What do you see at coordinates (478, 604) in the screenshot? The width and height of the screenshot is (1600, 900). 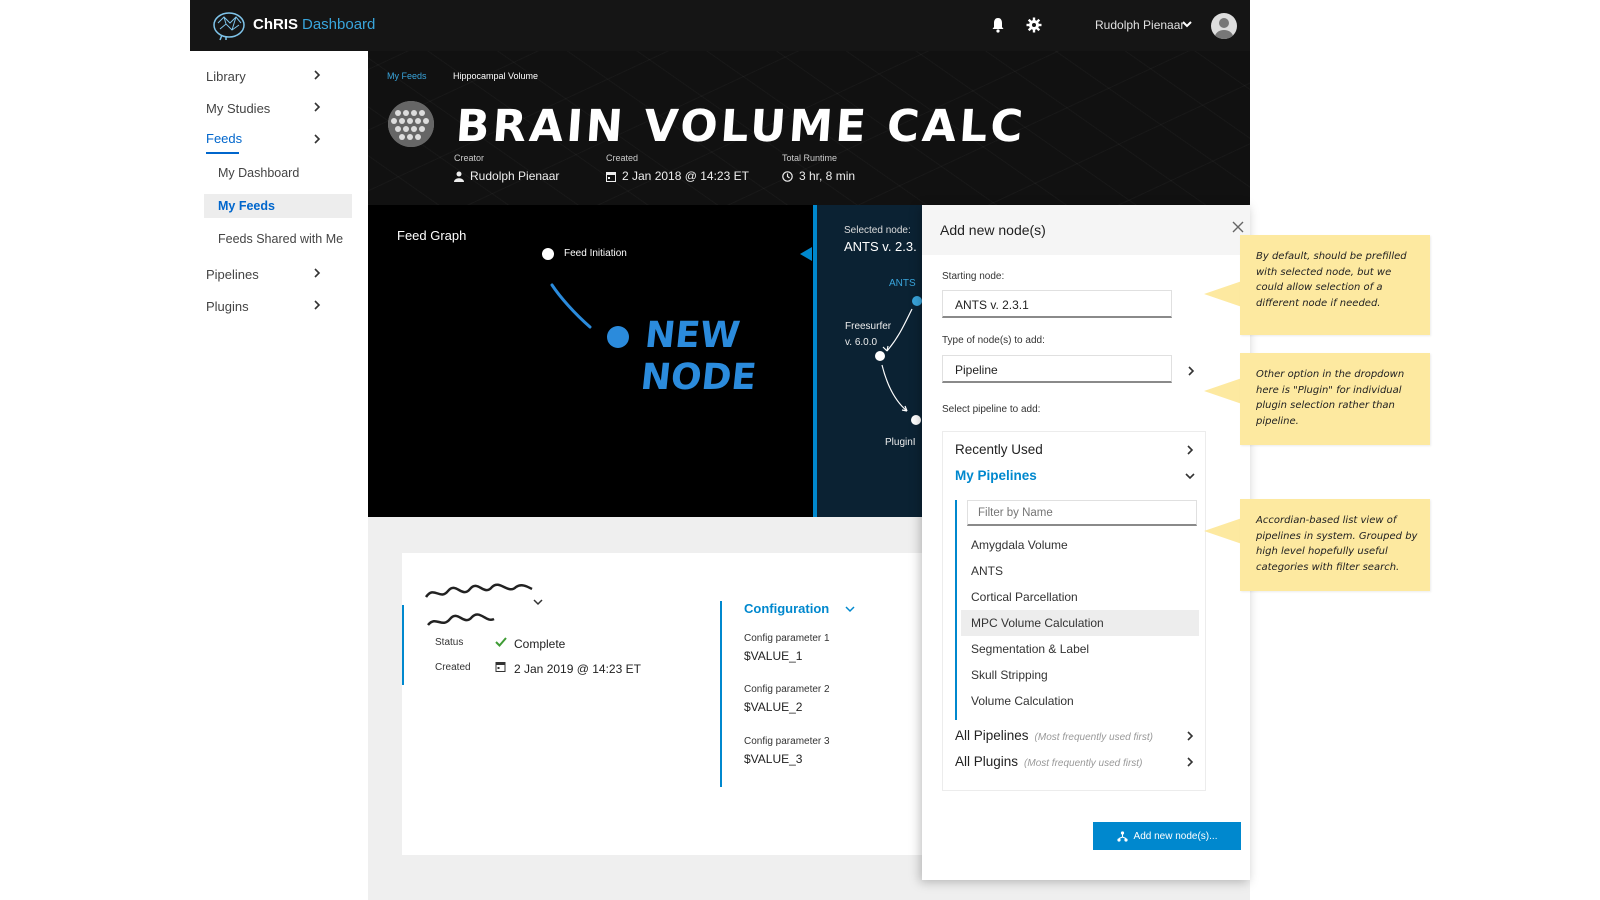 I see `redacted-title-scribble` at bounding box center [478, 604].